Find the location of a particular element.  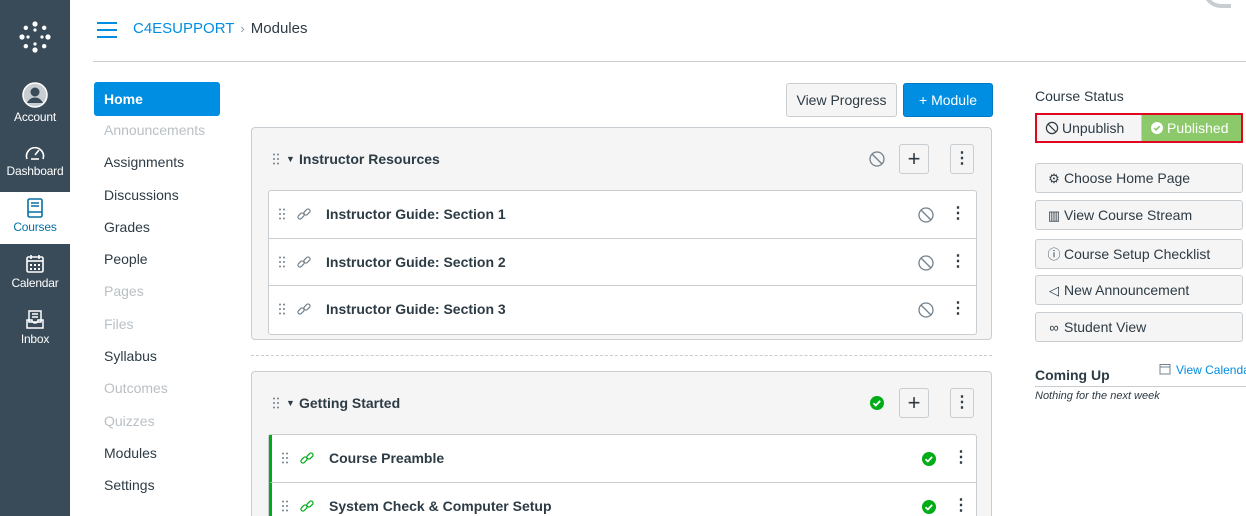

course-nav-assignments: Assignments is located at coordinates (157, 162).